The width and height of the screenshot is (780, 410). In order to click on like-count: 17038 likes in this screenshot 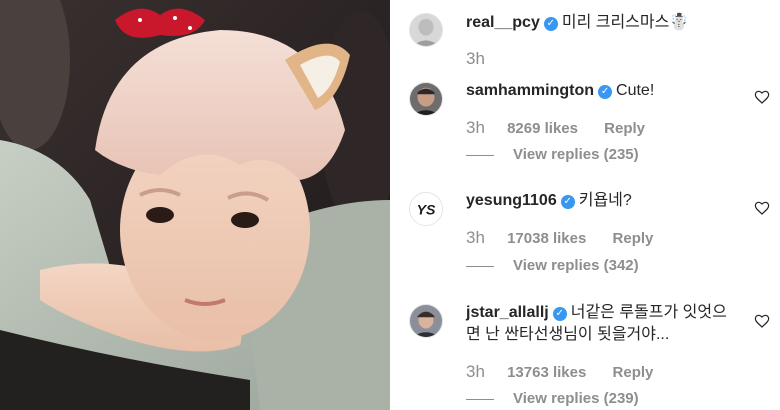, I will do `click(546, 238)`.